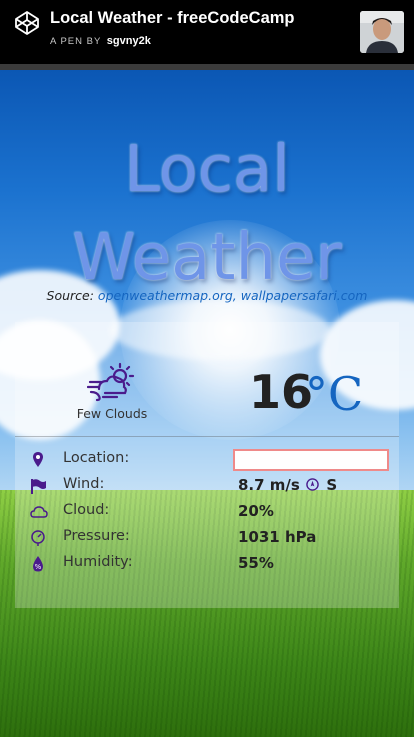  Describe the element at coordinates (334, 394) in the screenshot. I see `temperature-unit-toggle: °C` at that location.